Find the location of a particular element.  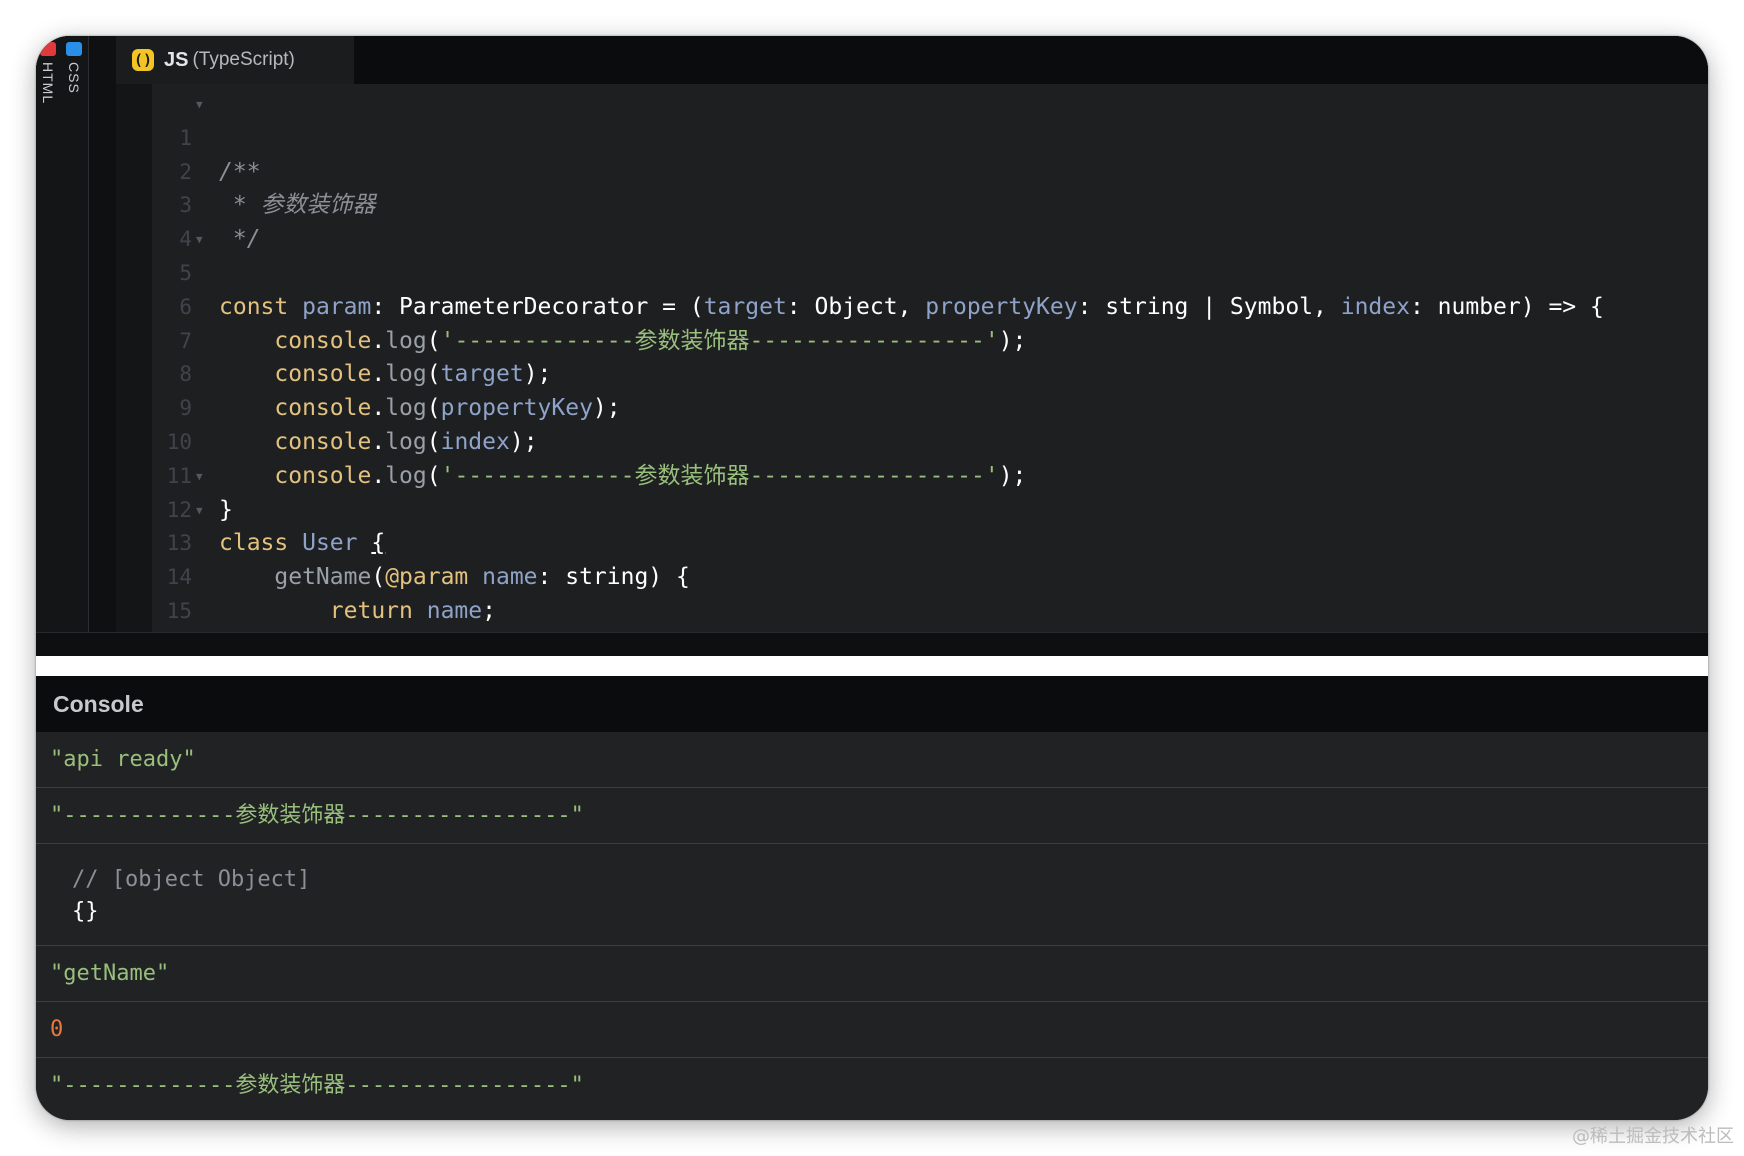

console-title: Console is located at coordinates (872, 704).